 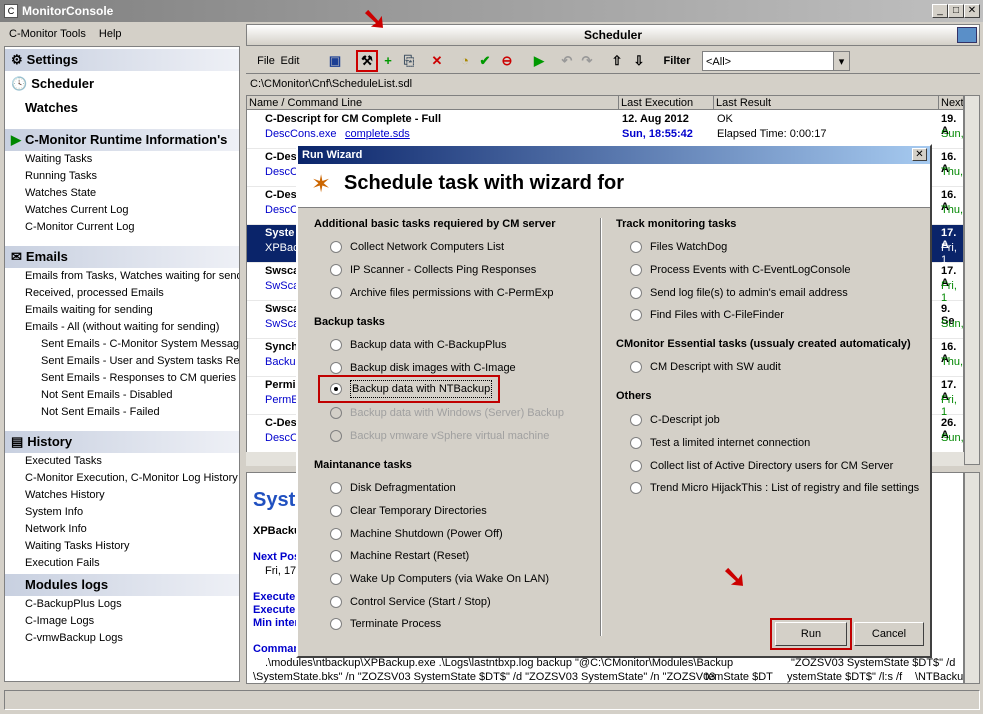 I want to click on window-title-bar: MonitorConsole, so click(x=491, y=11).